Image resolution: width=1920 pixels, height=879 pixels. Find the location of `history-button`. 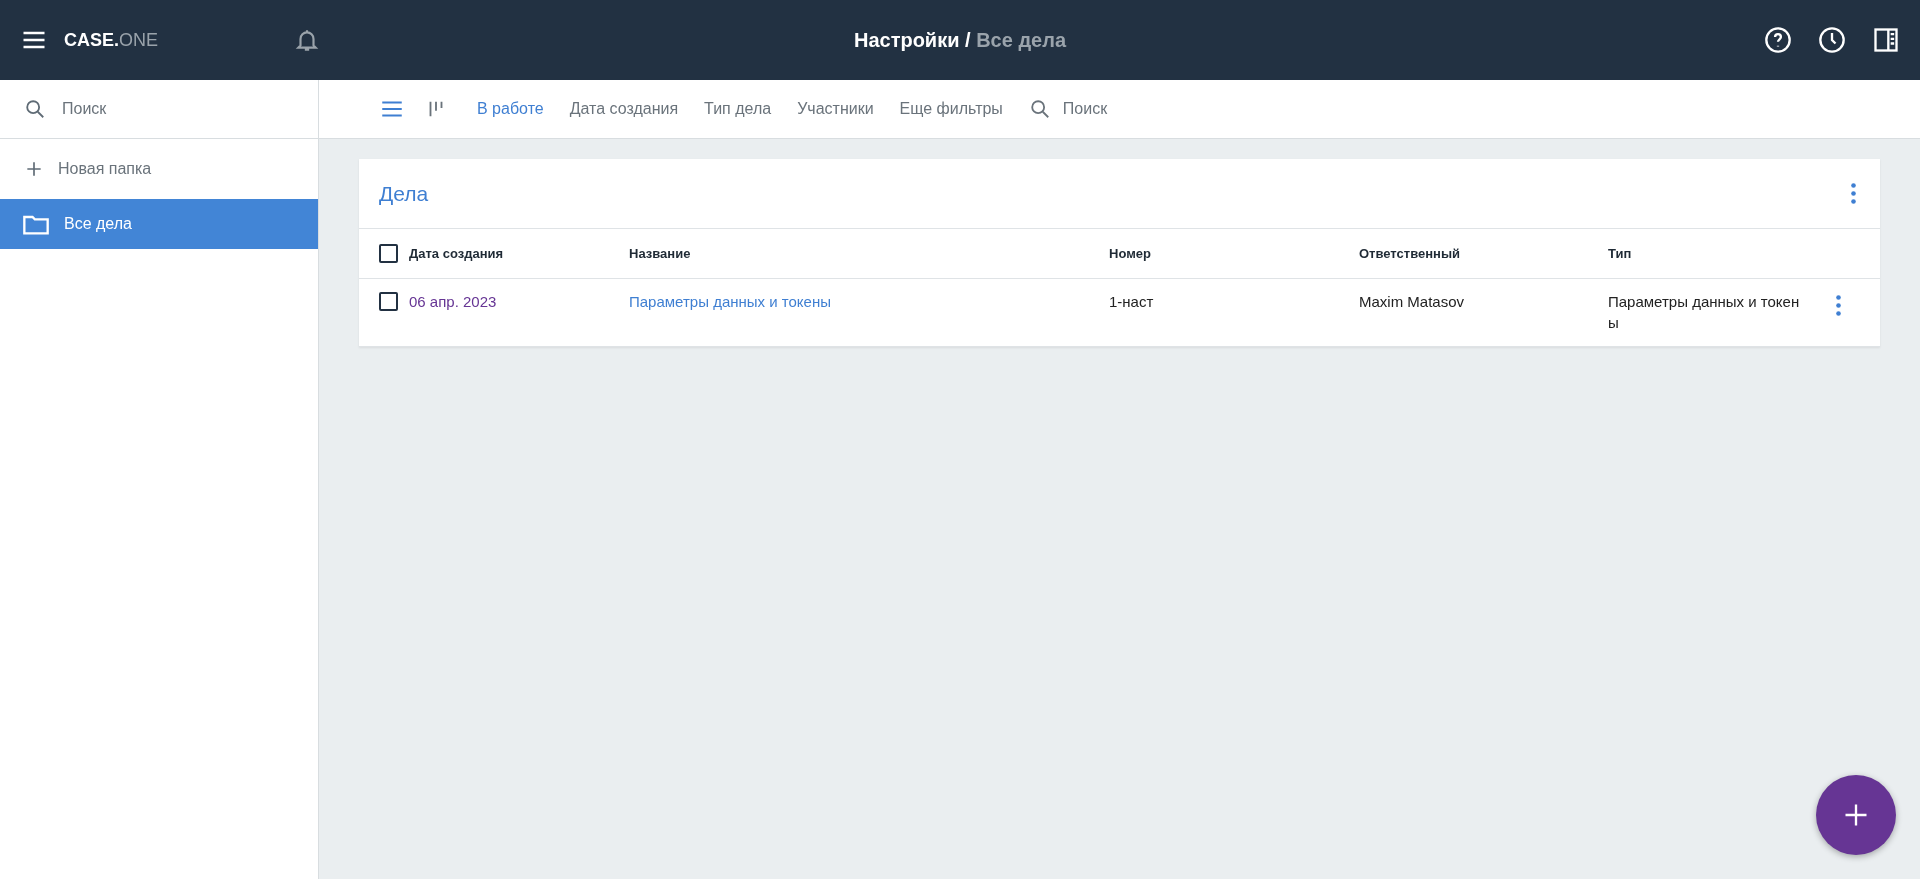

history-button is located at coordinates (1832, 40).